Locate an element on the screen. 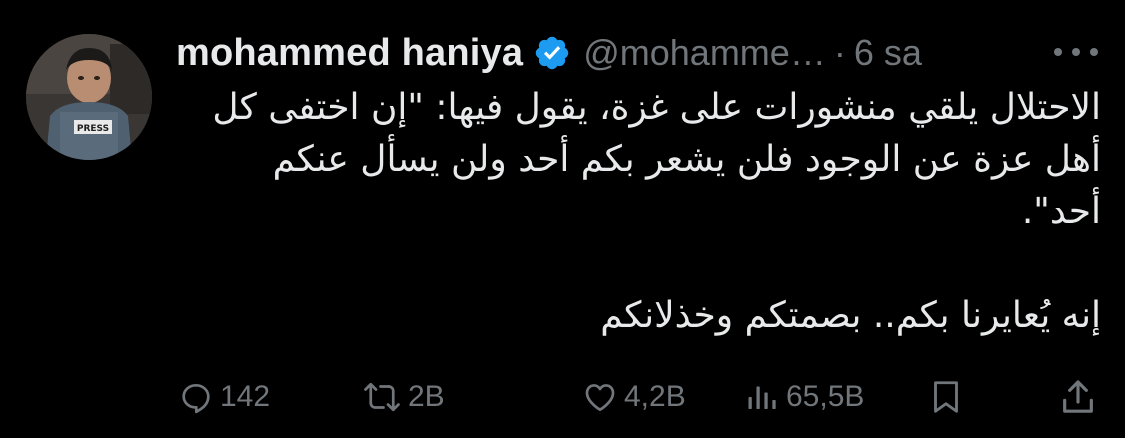 This screenshot has width=1125, height=438. reply-button: 142 is located at coordinates (224, 397).